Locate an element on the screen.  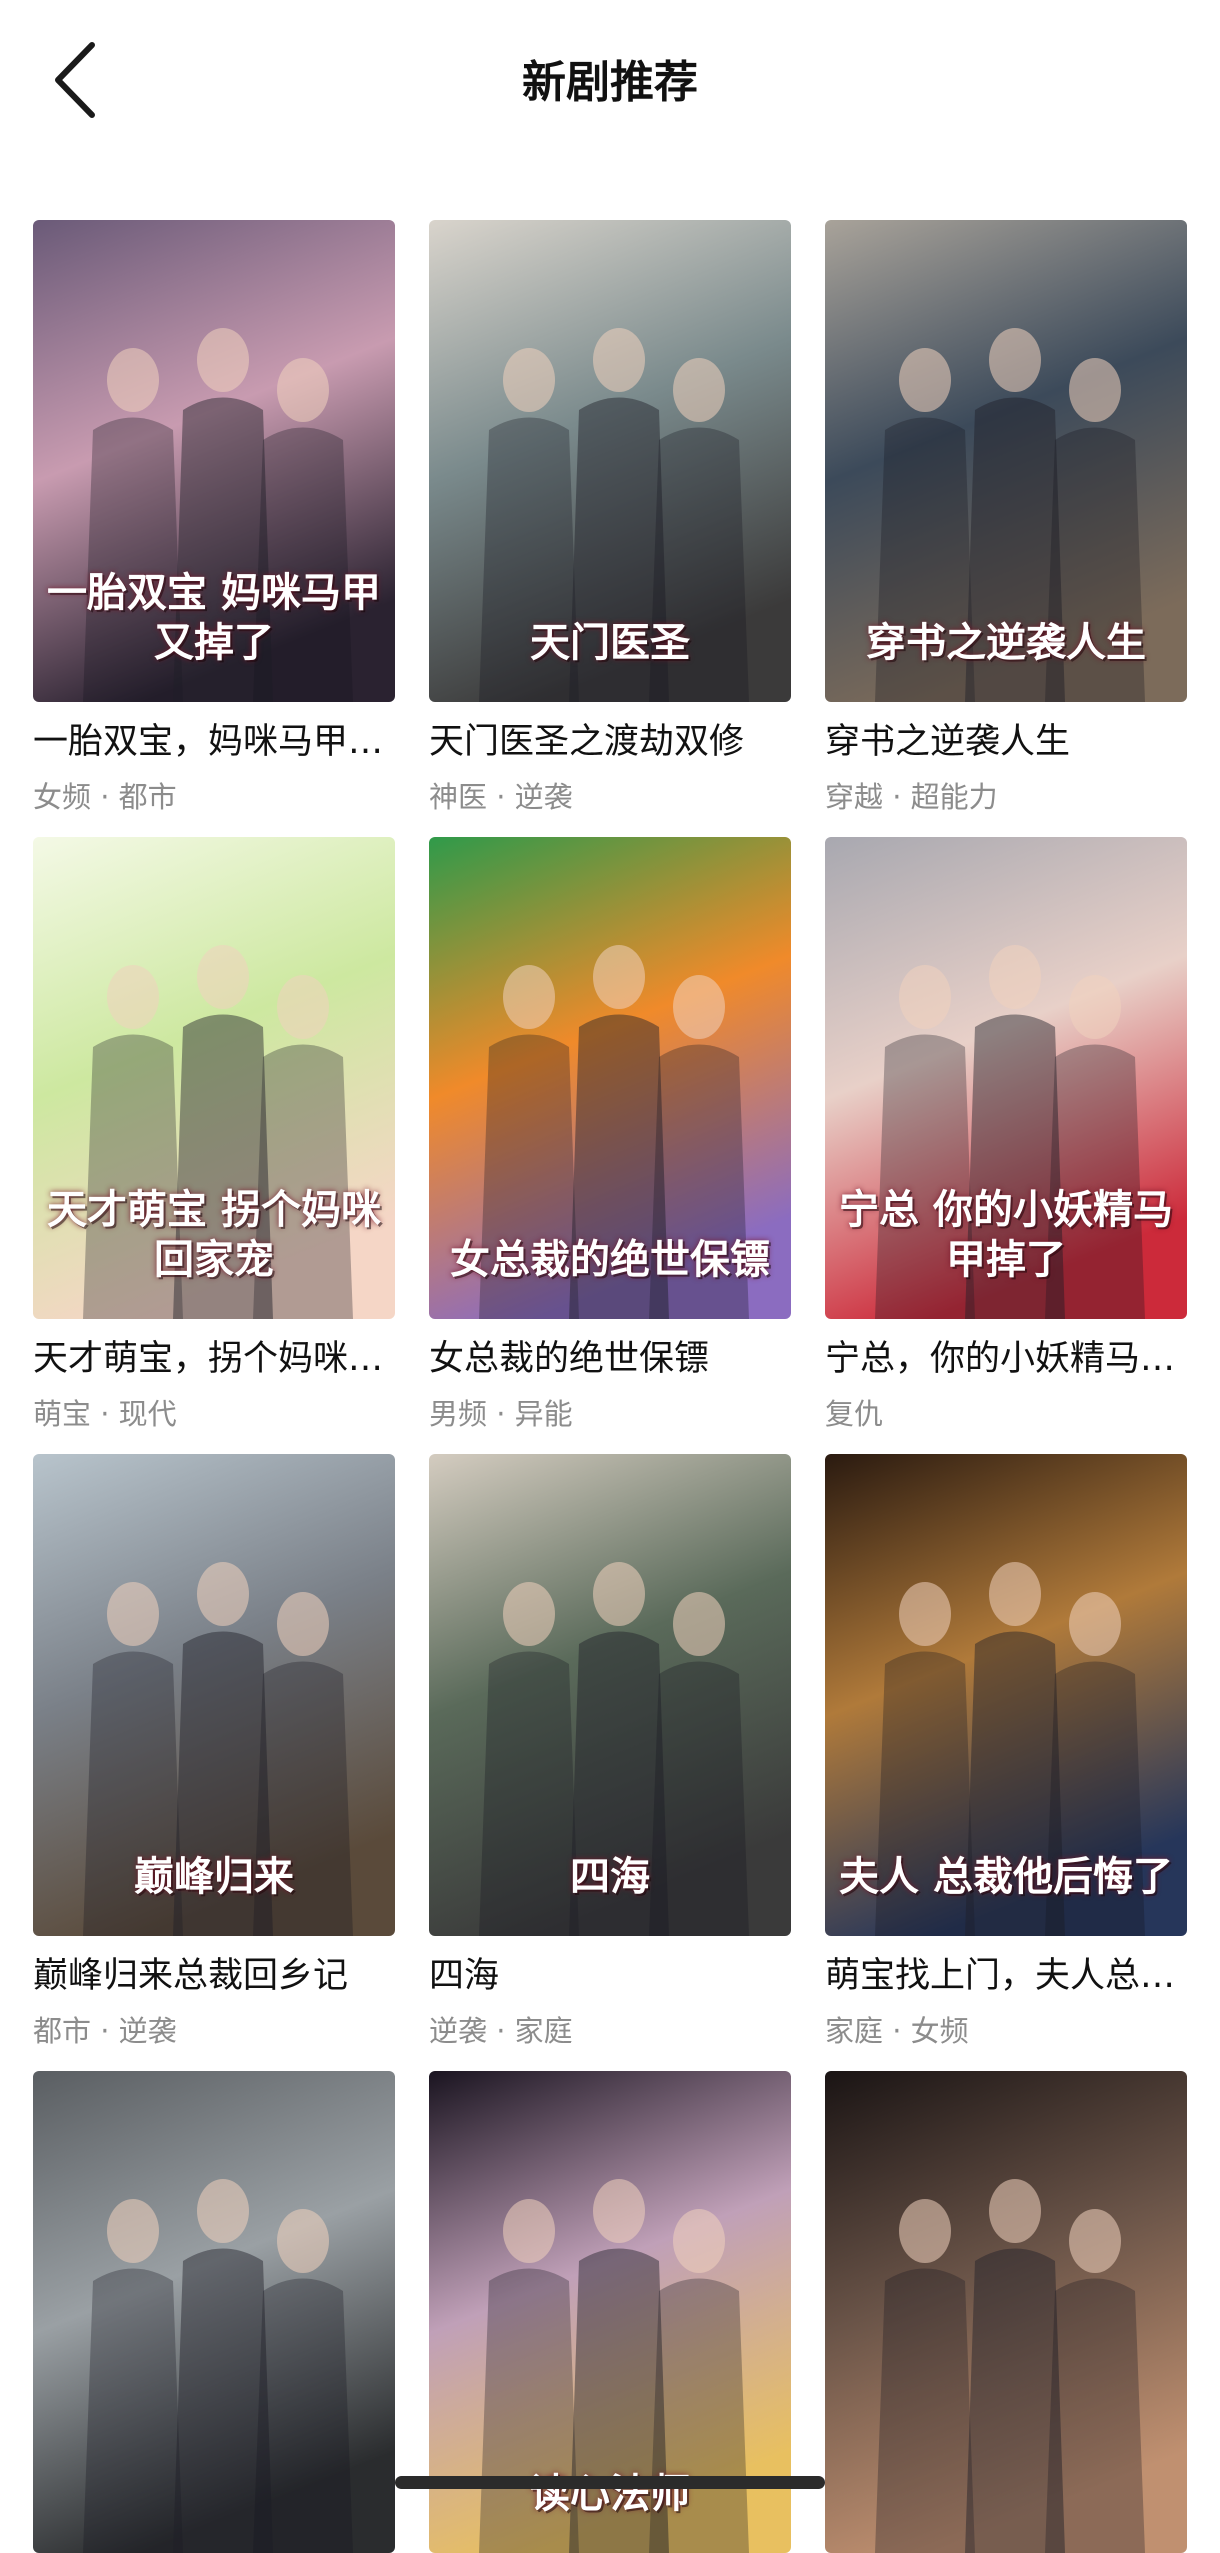
drama-tags: 都市 · 逆袭 is located at coordinates (105, 2031).